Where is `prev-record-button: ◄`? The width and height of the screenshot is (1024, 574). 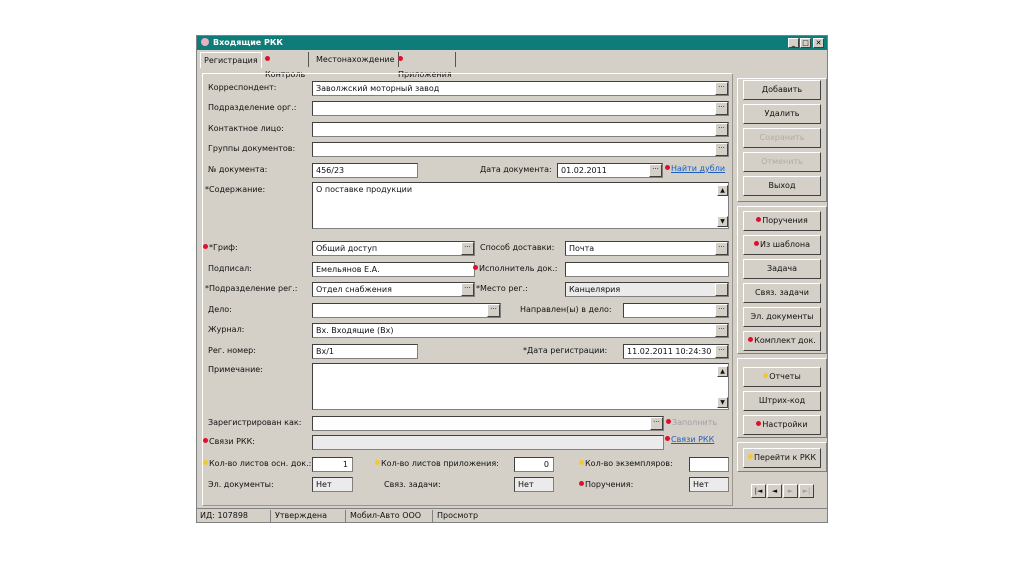
prev-record-button: ◄ is located at coordinates (774, 491).